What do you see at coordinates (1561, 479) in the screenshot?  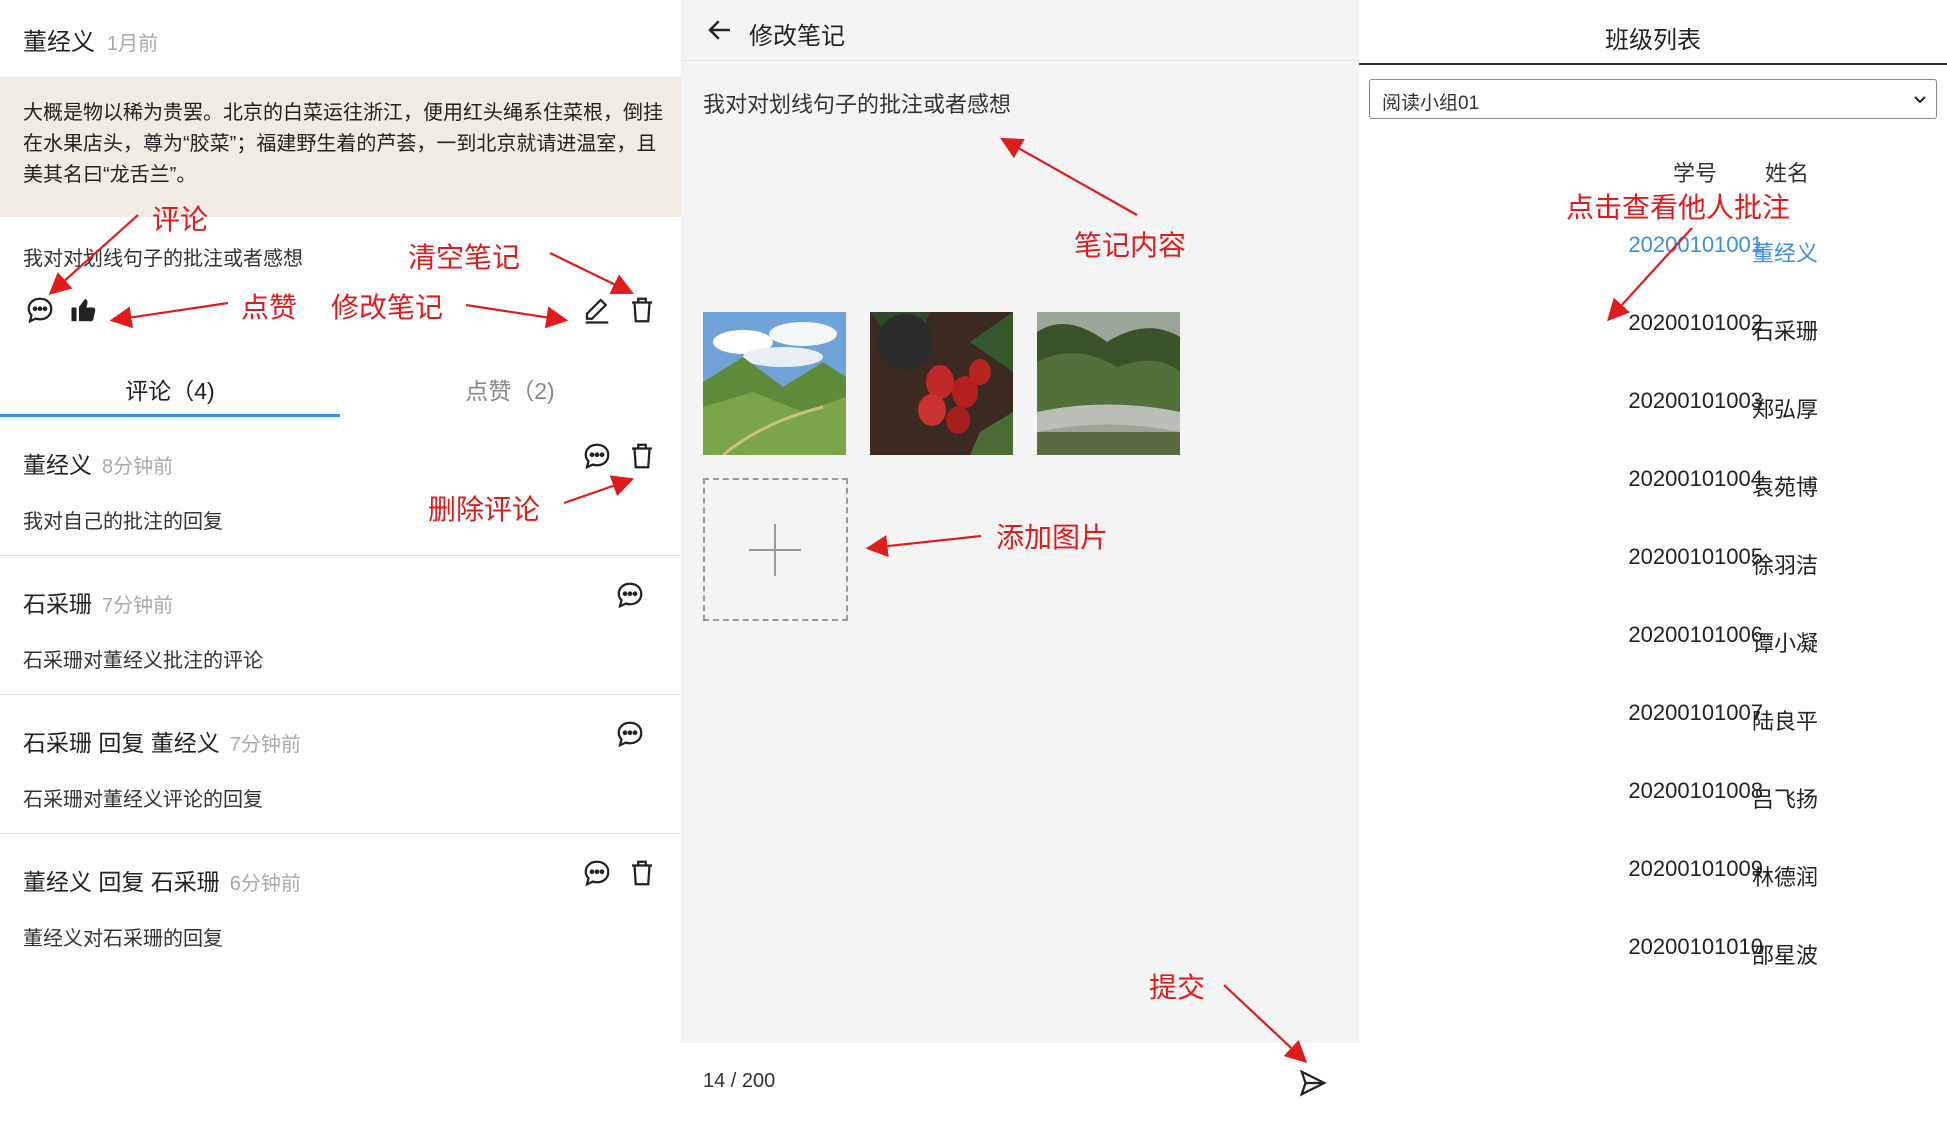 I see `student-id: 20200101004` at bounding box center [1561, 479].